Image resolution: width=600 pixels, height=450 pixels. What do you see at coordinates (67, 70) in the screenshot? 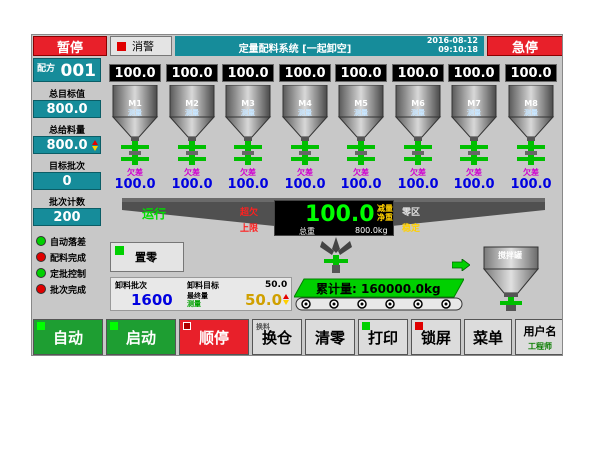
I see `recipe-field: 配方 001` at bounding box center [67, 70].